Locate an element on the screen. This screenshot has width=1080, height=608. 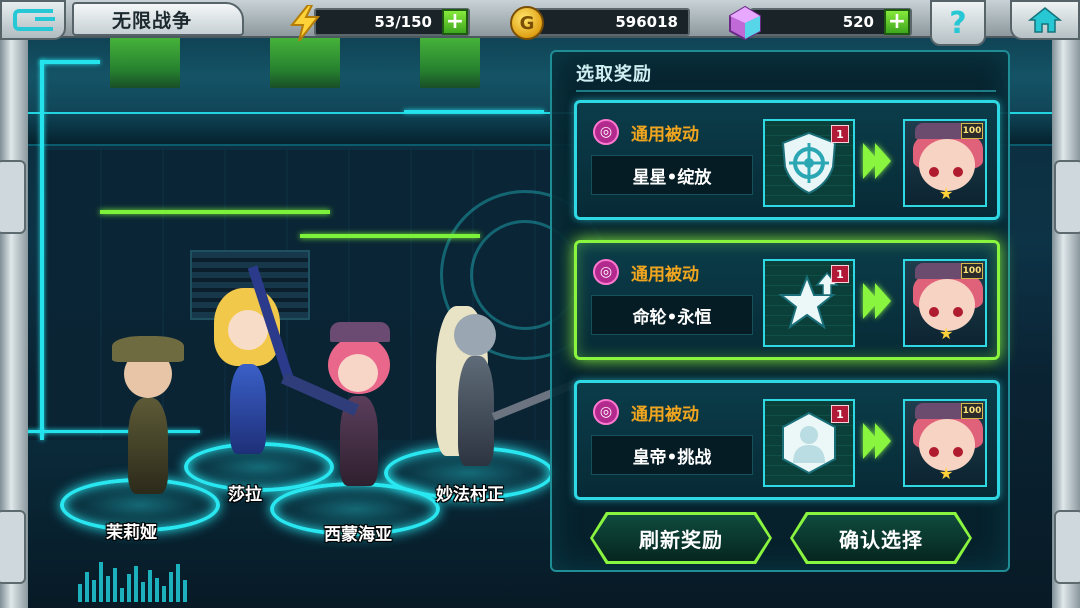
home-button is located at coordinates (1045, 20).